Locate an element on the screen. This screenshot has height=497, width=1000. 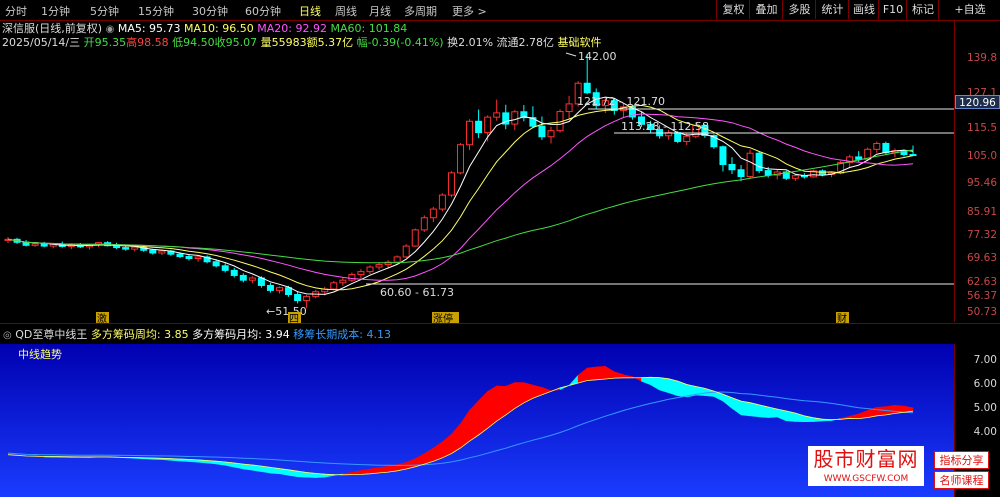
tab-more: 更多 > is located at coordinates (469, 11).